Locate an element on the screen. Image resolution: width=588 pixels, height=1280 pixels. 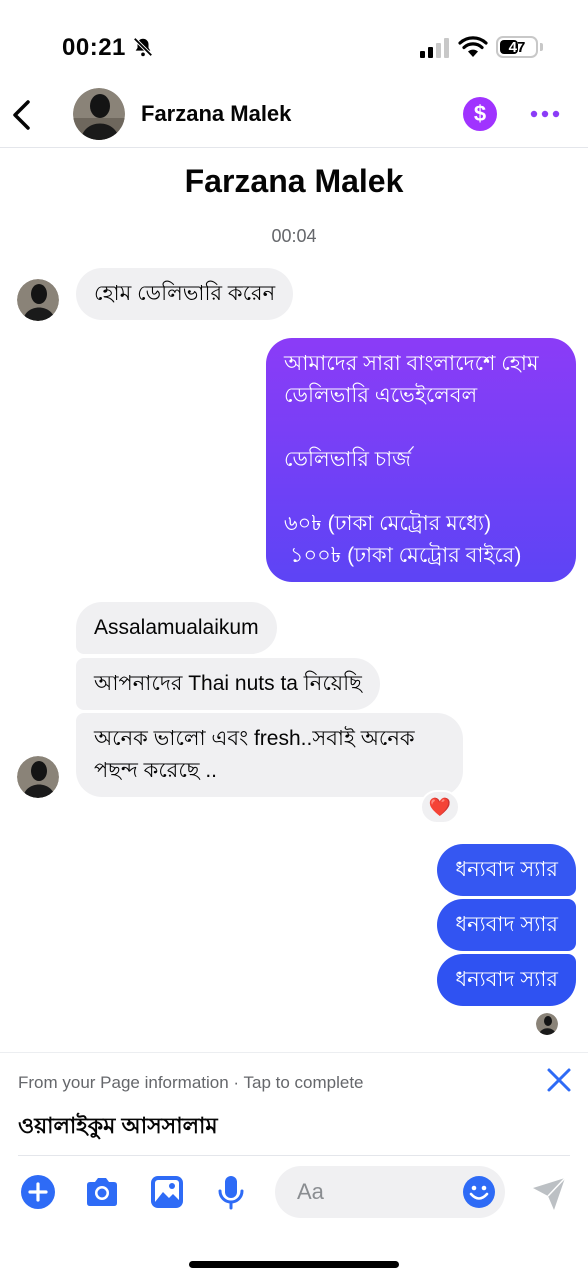
close-icon is located at coordinates (559, 1080).